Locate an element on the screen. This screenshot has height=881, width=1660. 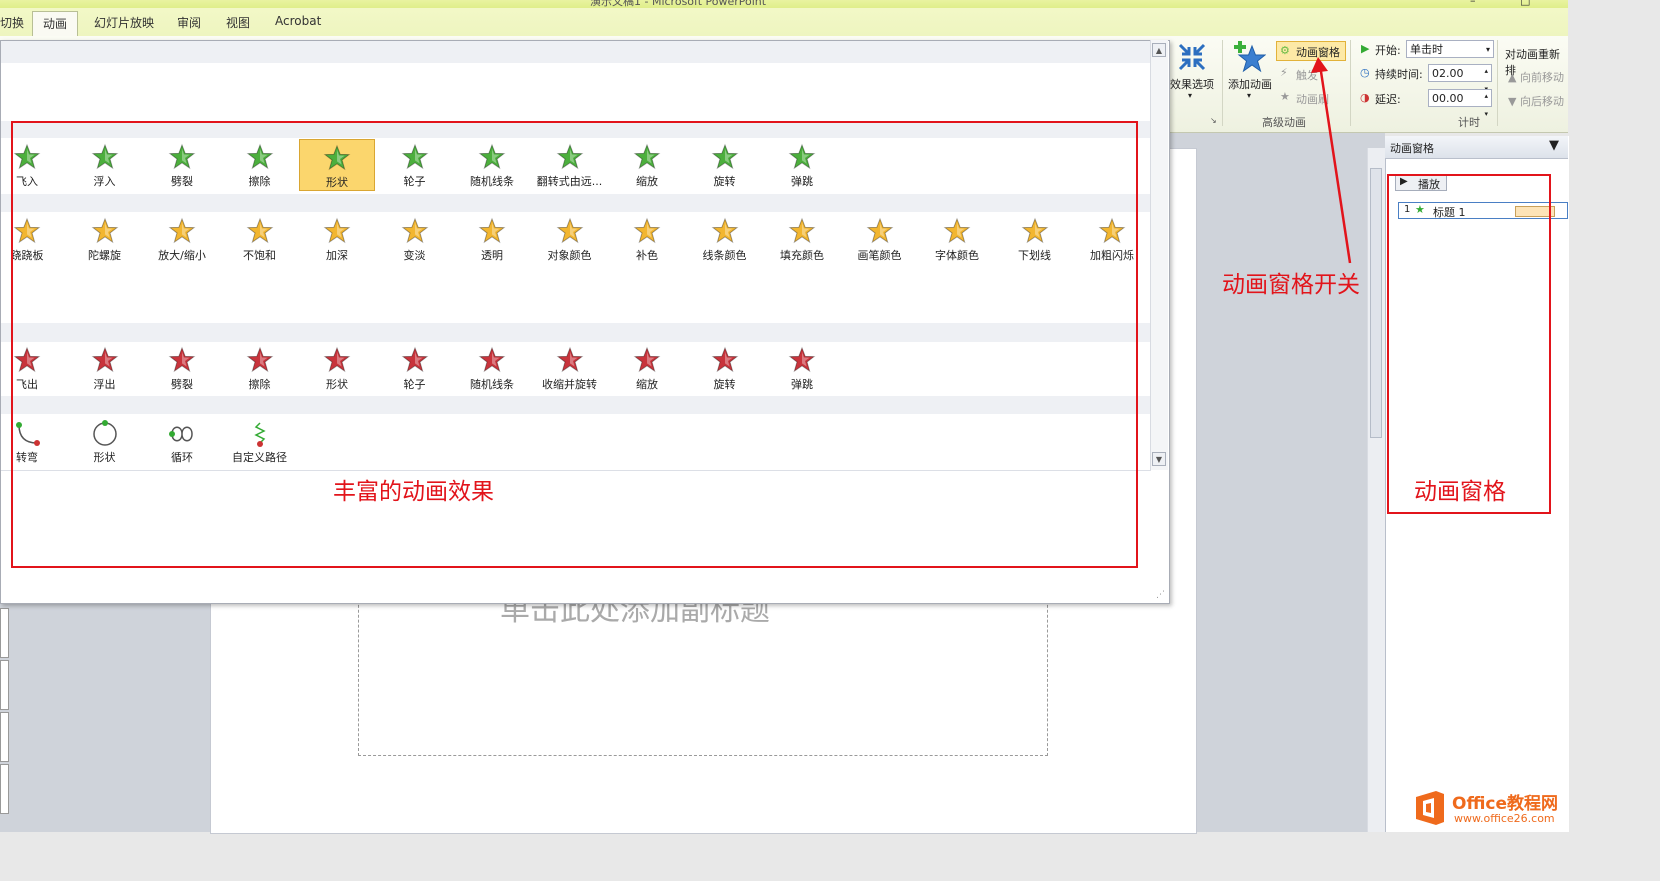
move-later-button: ▼ 向后移动 is located at coordinates (1536, 101).